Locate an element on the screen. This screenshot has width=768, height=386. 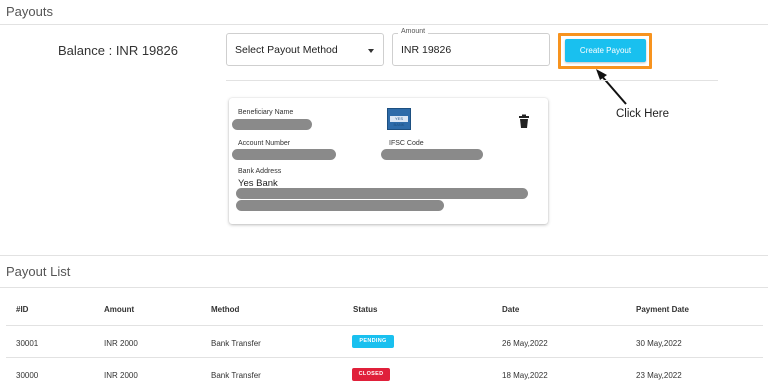
ifsc-label: IFSC Code is located at coordinates (406, 143).